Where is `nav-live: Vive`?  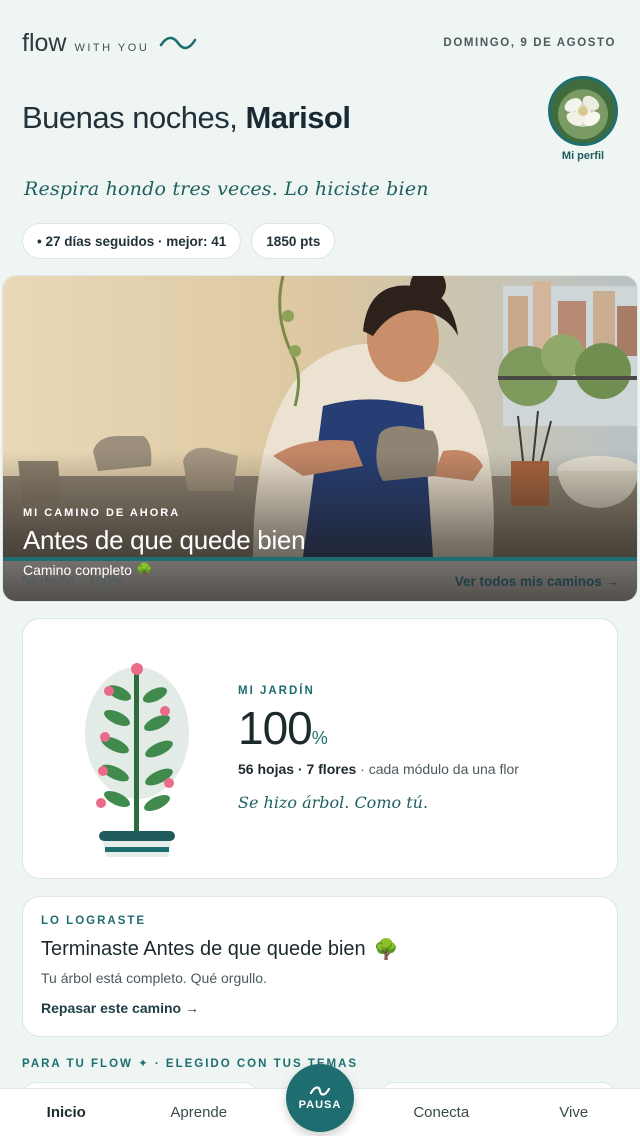 nav-live: Vive is located at coordinates (574, 1112).